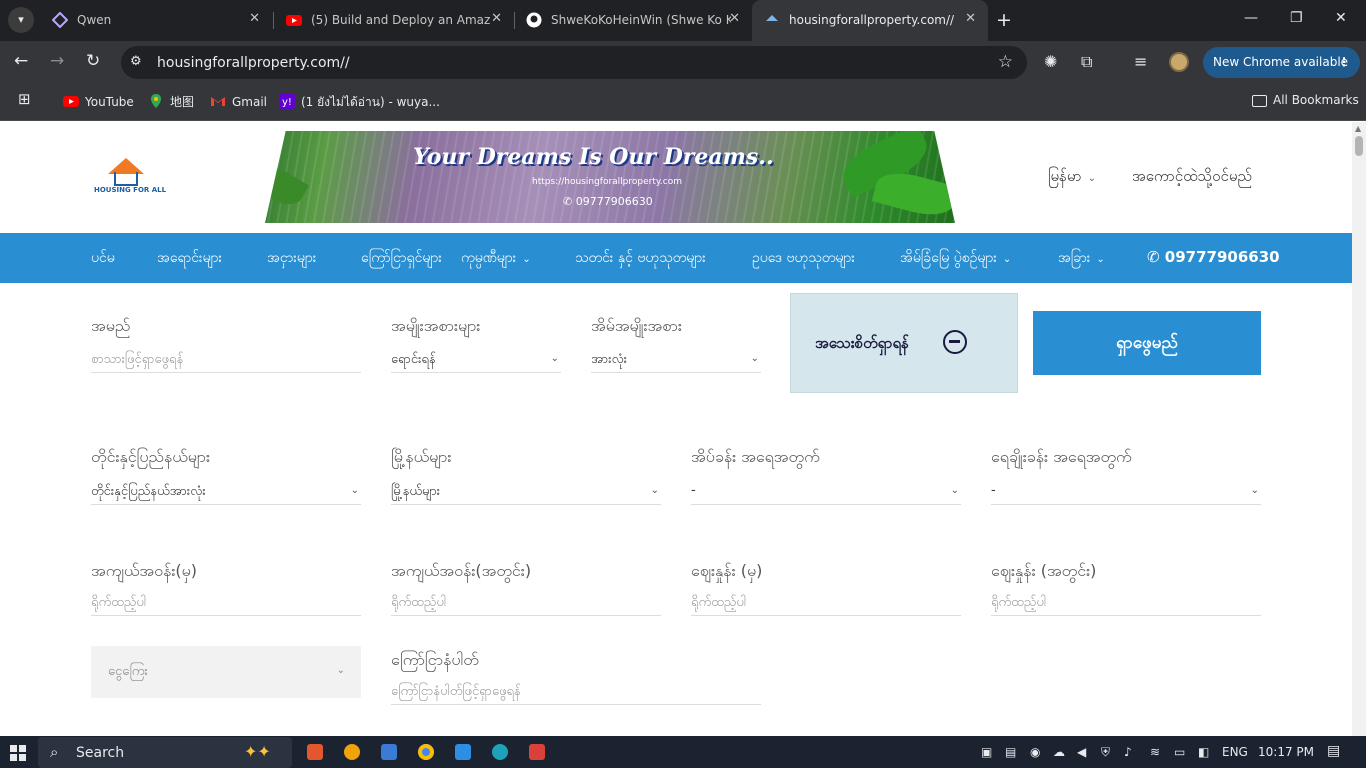 The height and width of the screenshot is (768, 1366). What do you see at coordinates (1359, 146) in the screenshot?
I see `scrollbar-thumb` at bounding box center [1359, 146].